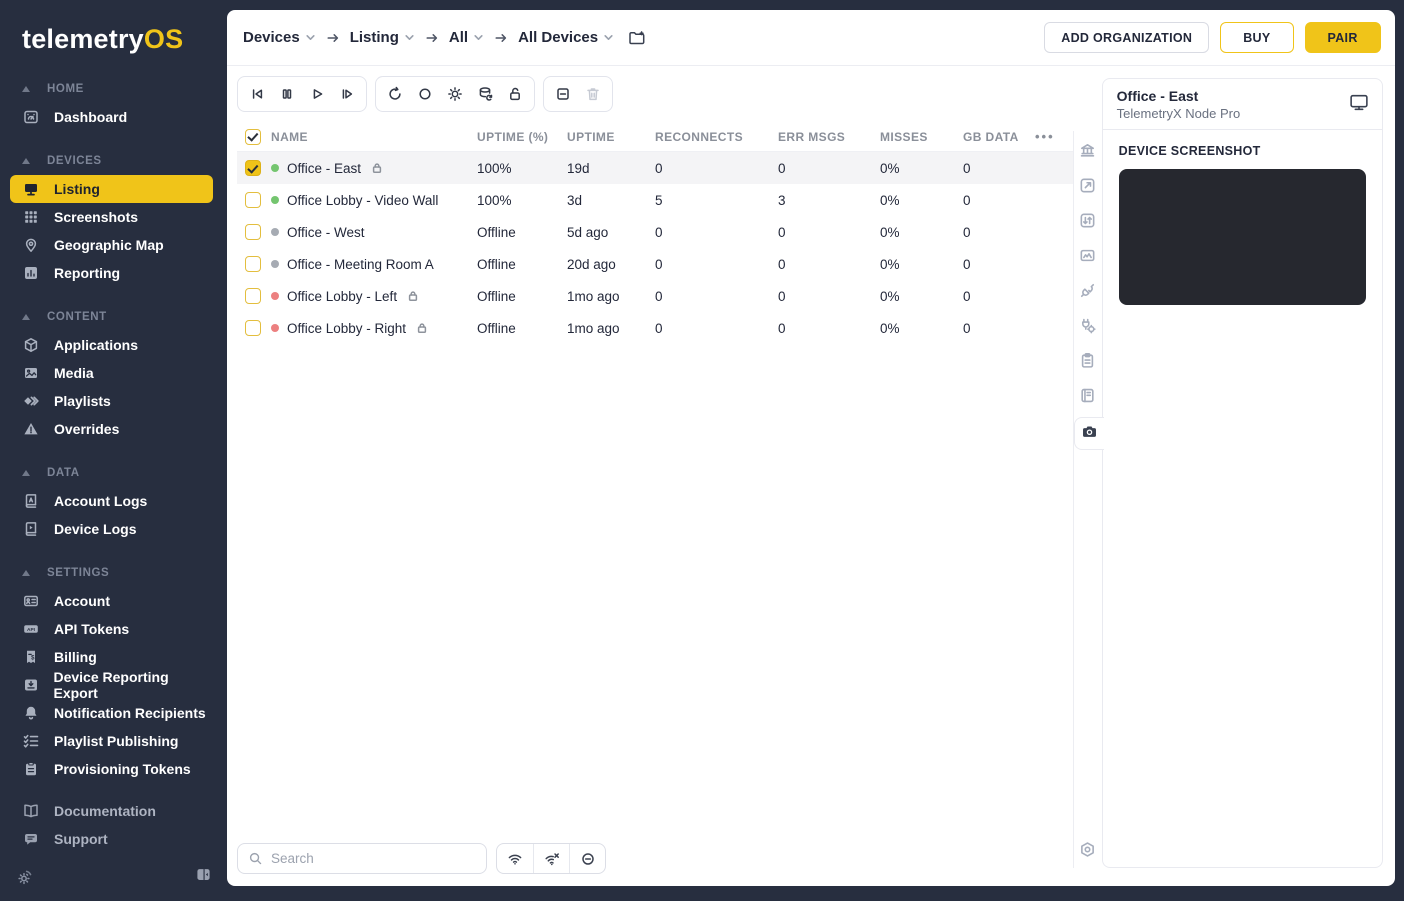 The image size is (1404, 901). What do you see at coordinates (82, 401) in the screenshot?
I see `sidebar-item-label: Playlists` at bounding box center [82, 401].